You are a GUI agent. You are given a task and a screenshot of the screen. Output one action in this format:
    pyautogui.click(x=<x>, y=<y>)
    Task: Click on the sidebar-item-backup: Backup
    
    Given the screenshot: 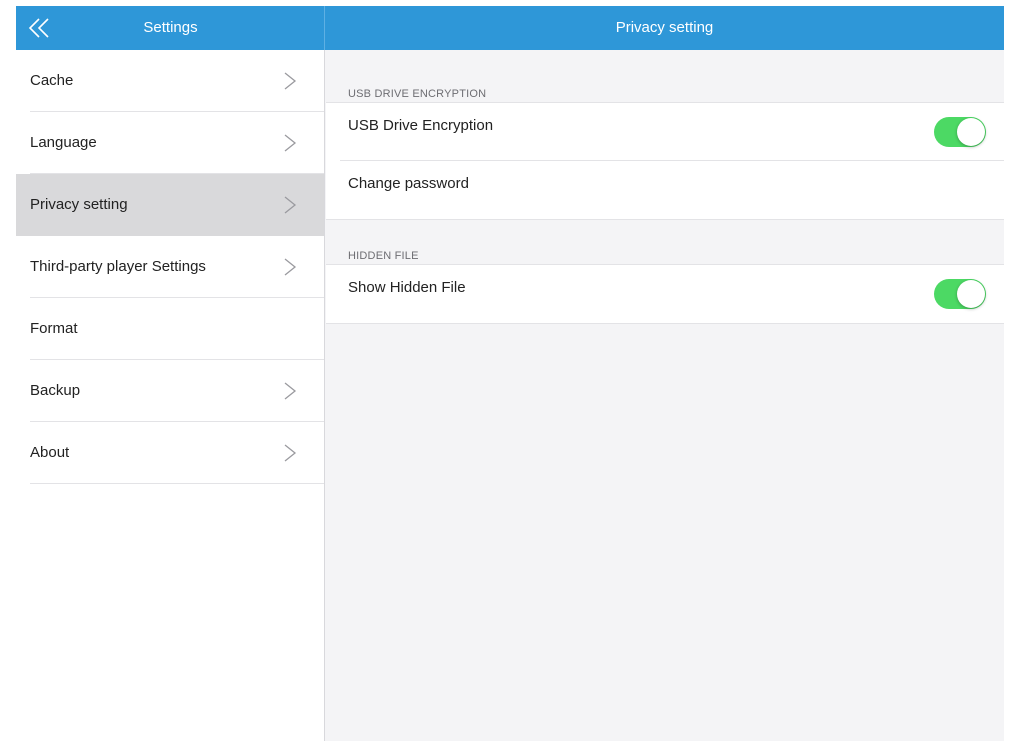 What is the action you would take?
    pyautogui.click(x=170, y=391)
    